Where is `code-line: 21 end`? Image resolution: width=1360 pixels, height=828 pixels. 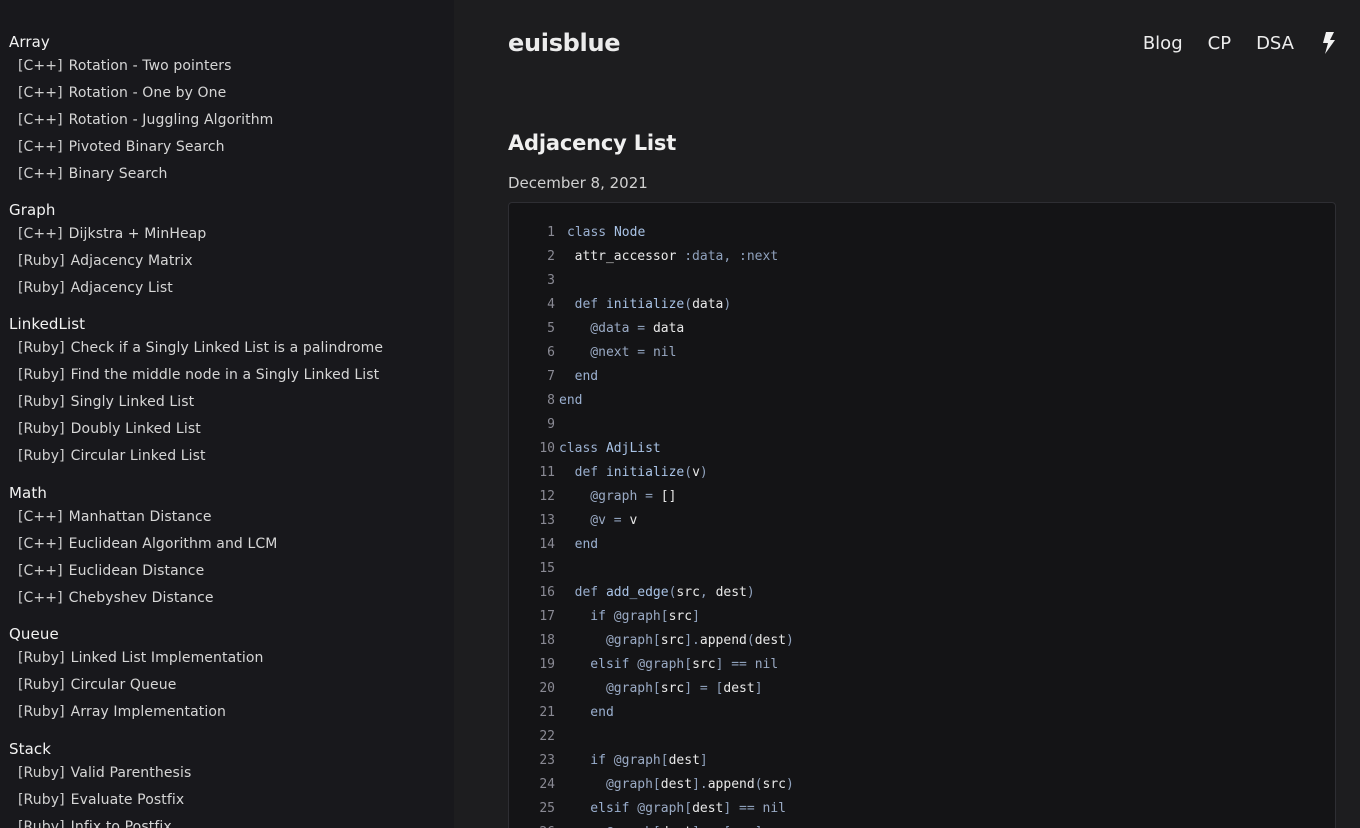
code-line: 21 end is located at coordinates (561, 713).